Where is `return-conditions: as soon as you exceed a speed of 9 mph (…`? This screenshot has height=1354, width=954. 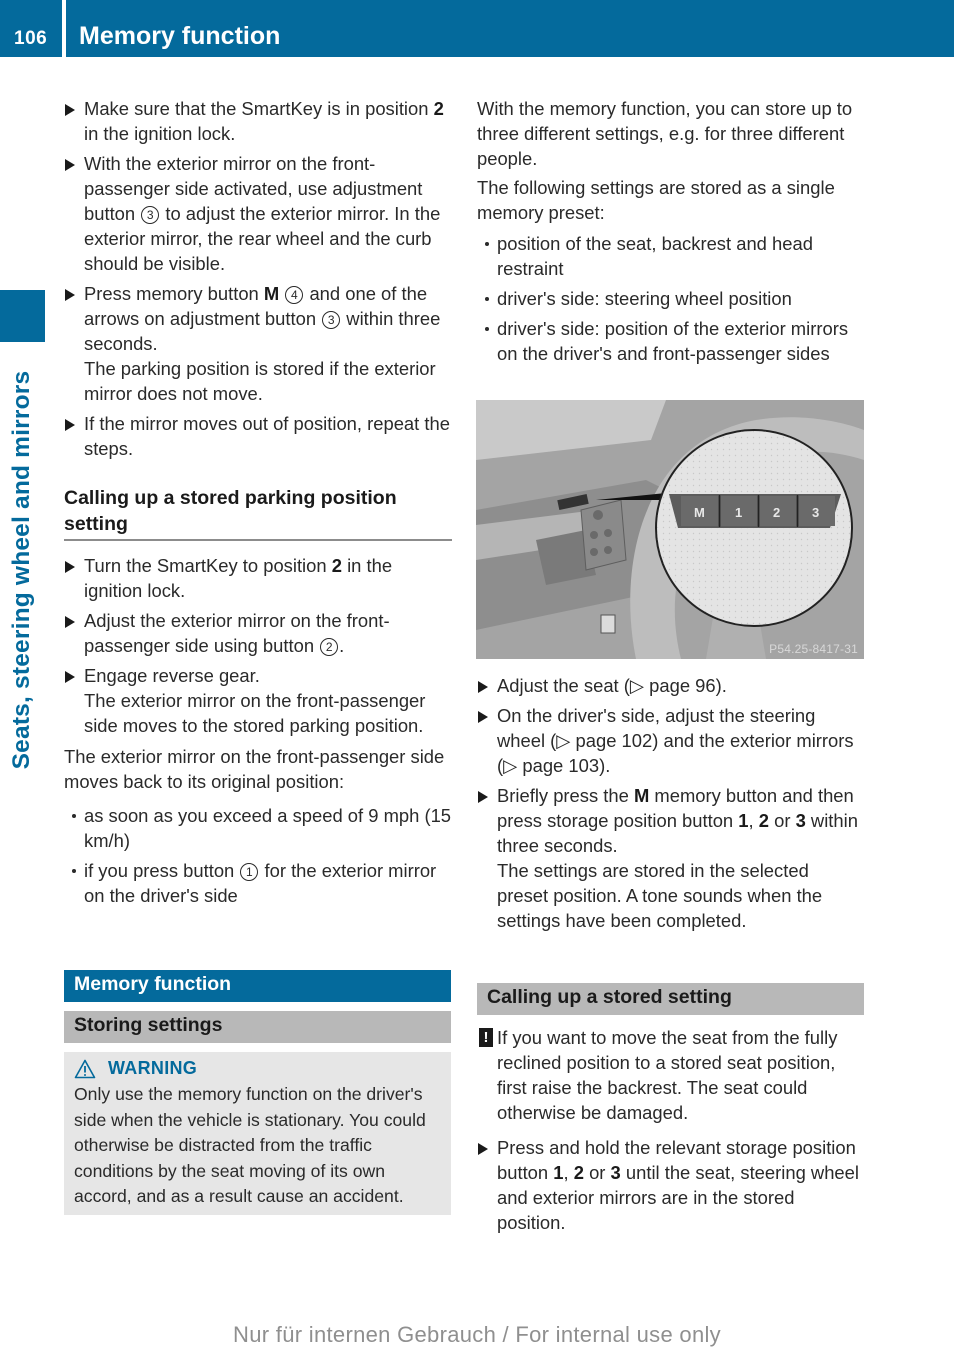 return-conditions: as soon as you exceed a speed of 9 mph (… is located at coordinates (258, 855).